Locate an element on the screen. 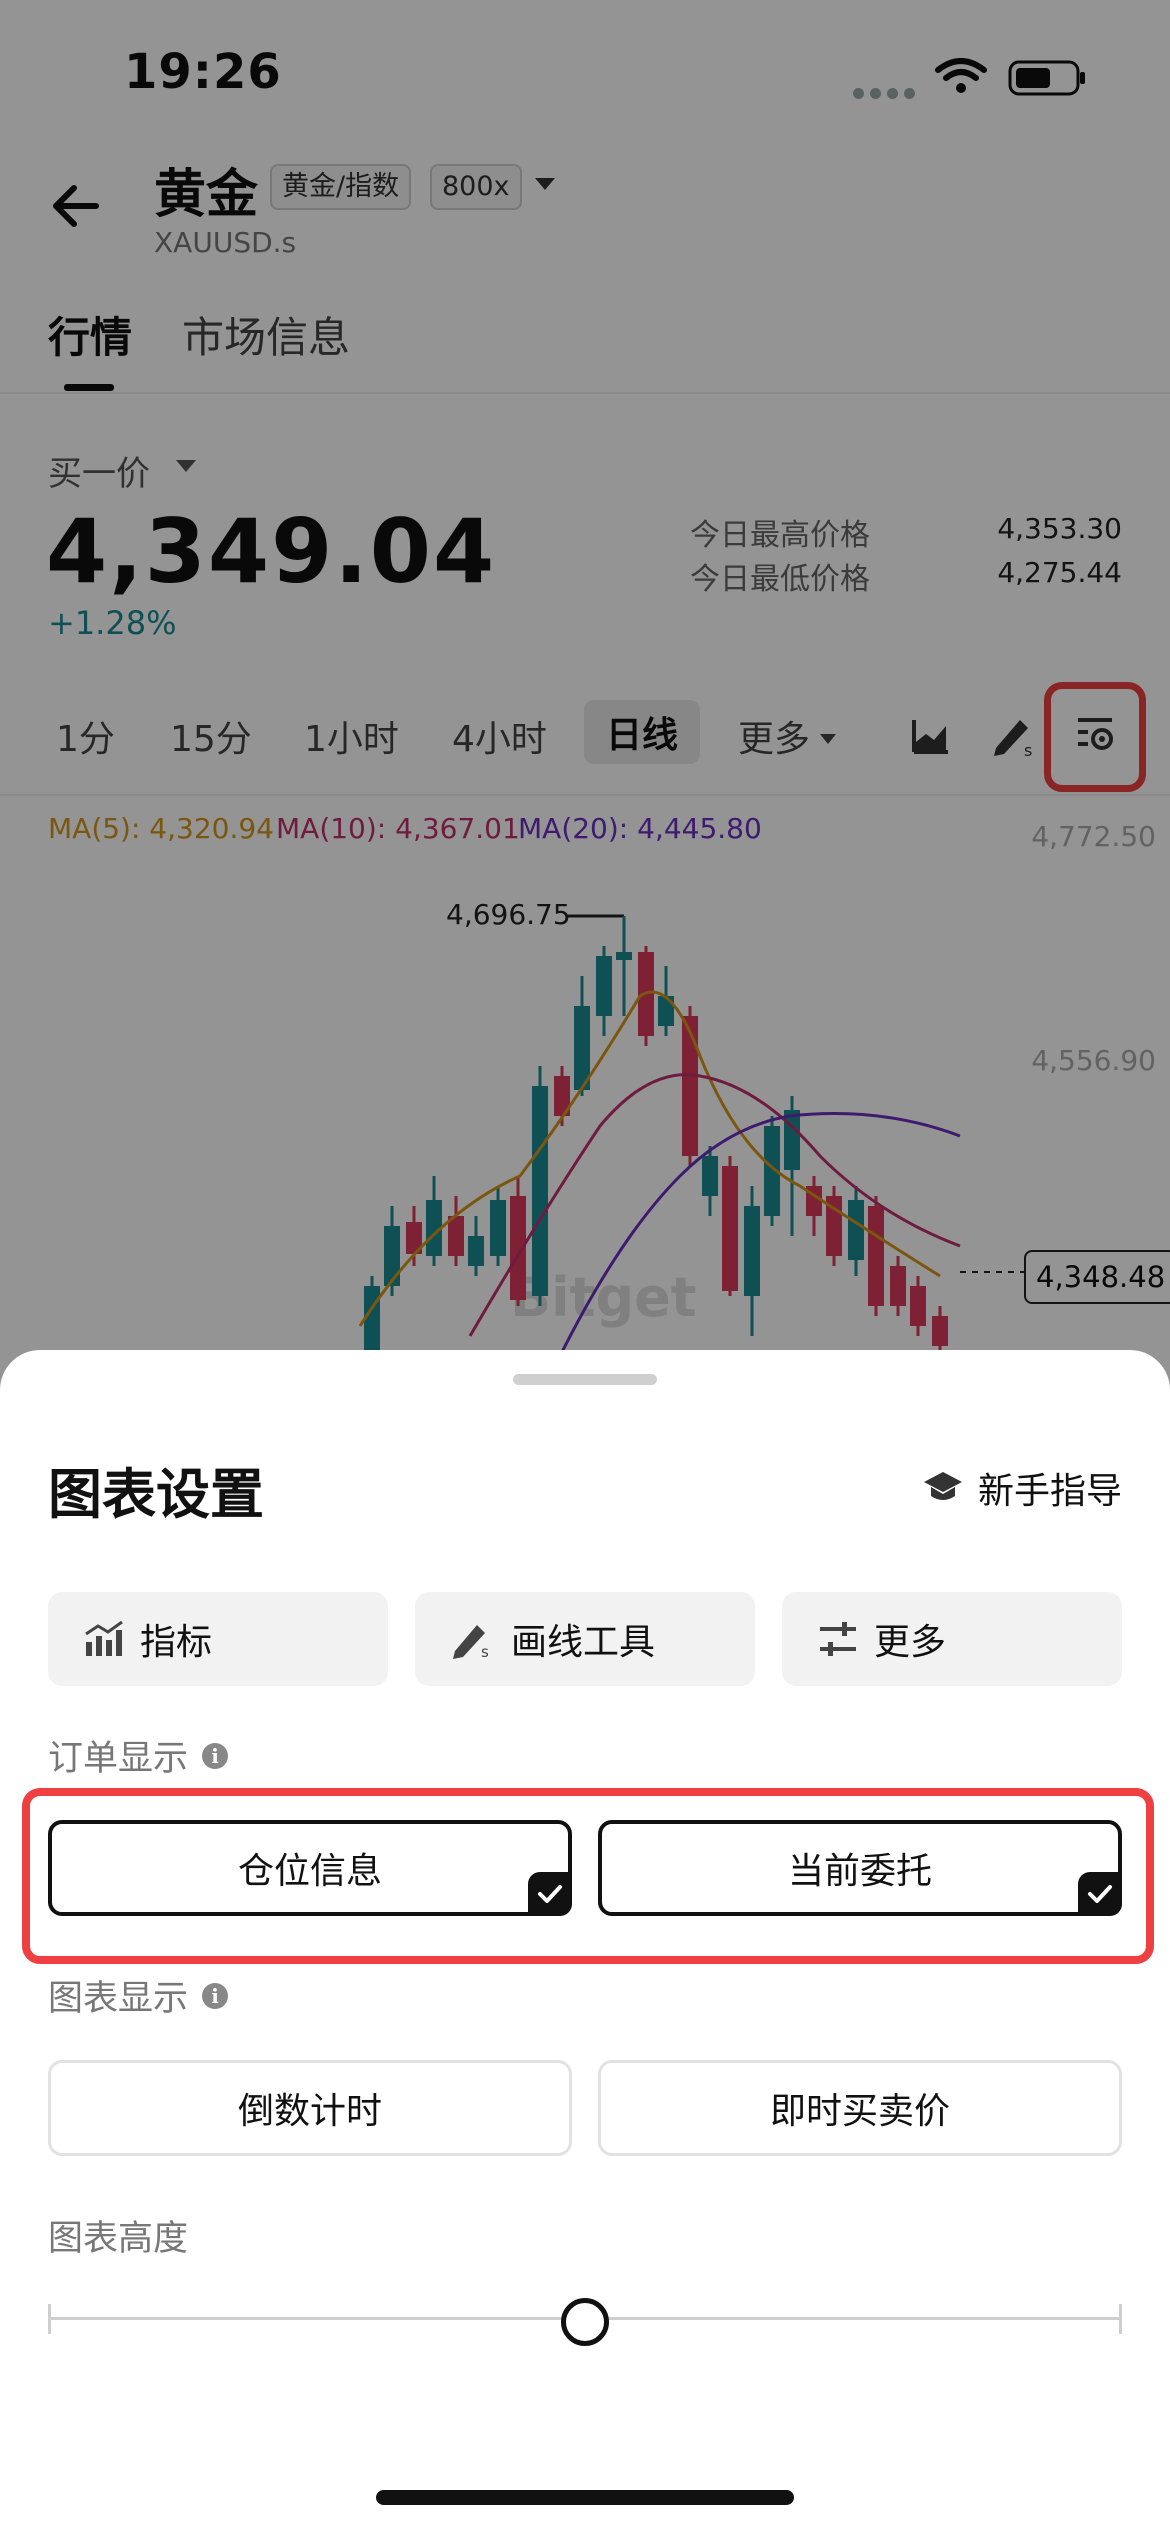  home-indicator is located at coordinates (585, 2497).